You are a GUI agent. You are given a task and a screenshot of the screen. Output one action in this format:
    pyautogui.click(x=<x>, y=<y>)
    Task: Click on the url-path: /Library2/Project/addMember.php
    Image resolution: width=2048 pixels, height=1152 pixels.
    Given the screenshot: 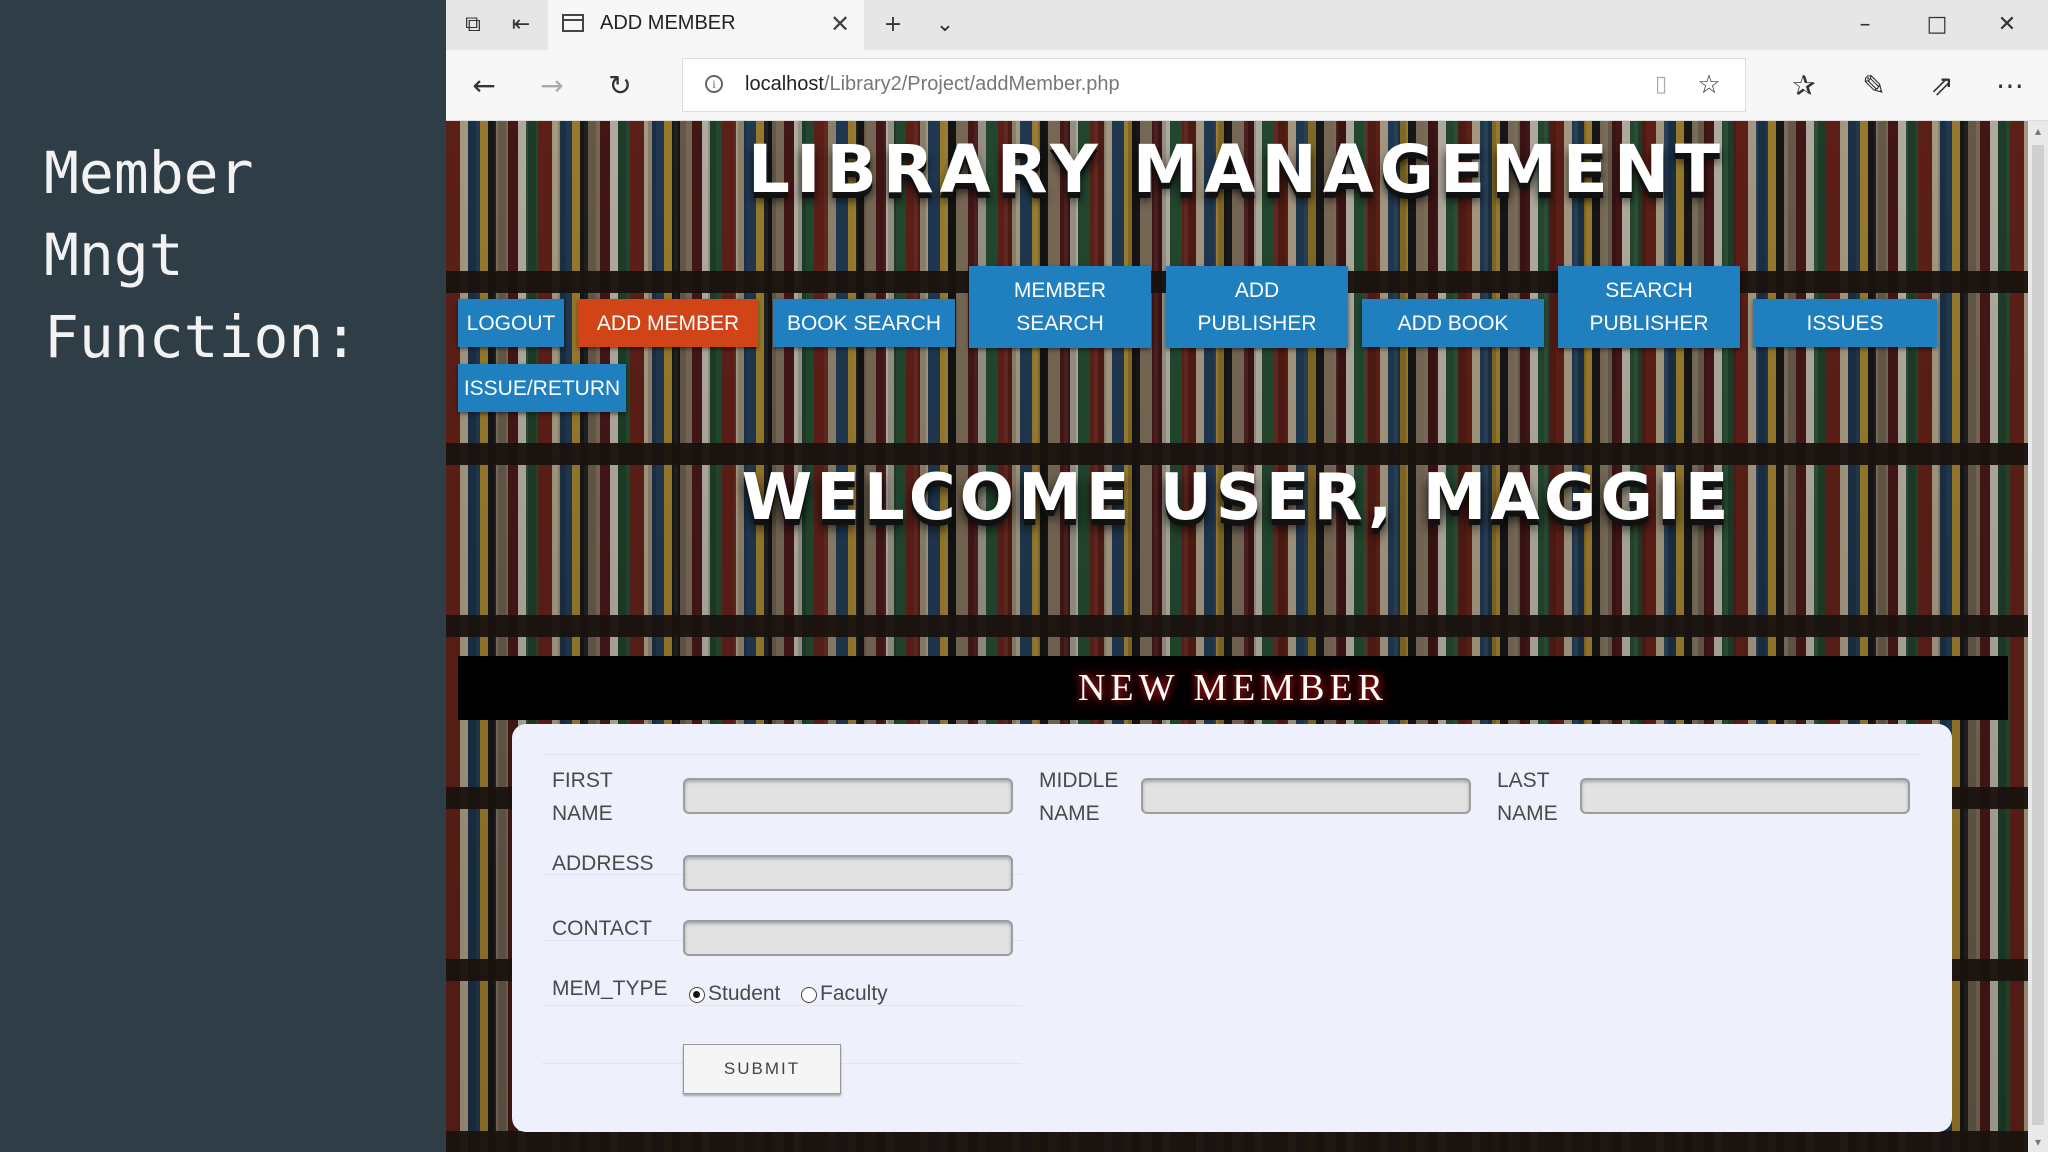 What is the action you would take?
    pyautogui.click(x=971, y=84)
    